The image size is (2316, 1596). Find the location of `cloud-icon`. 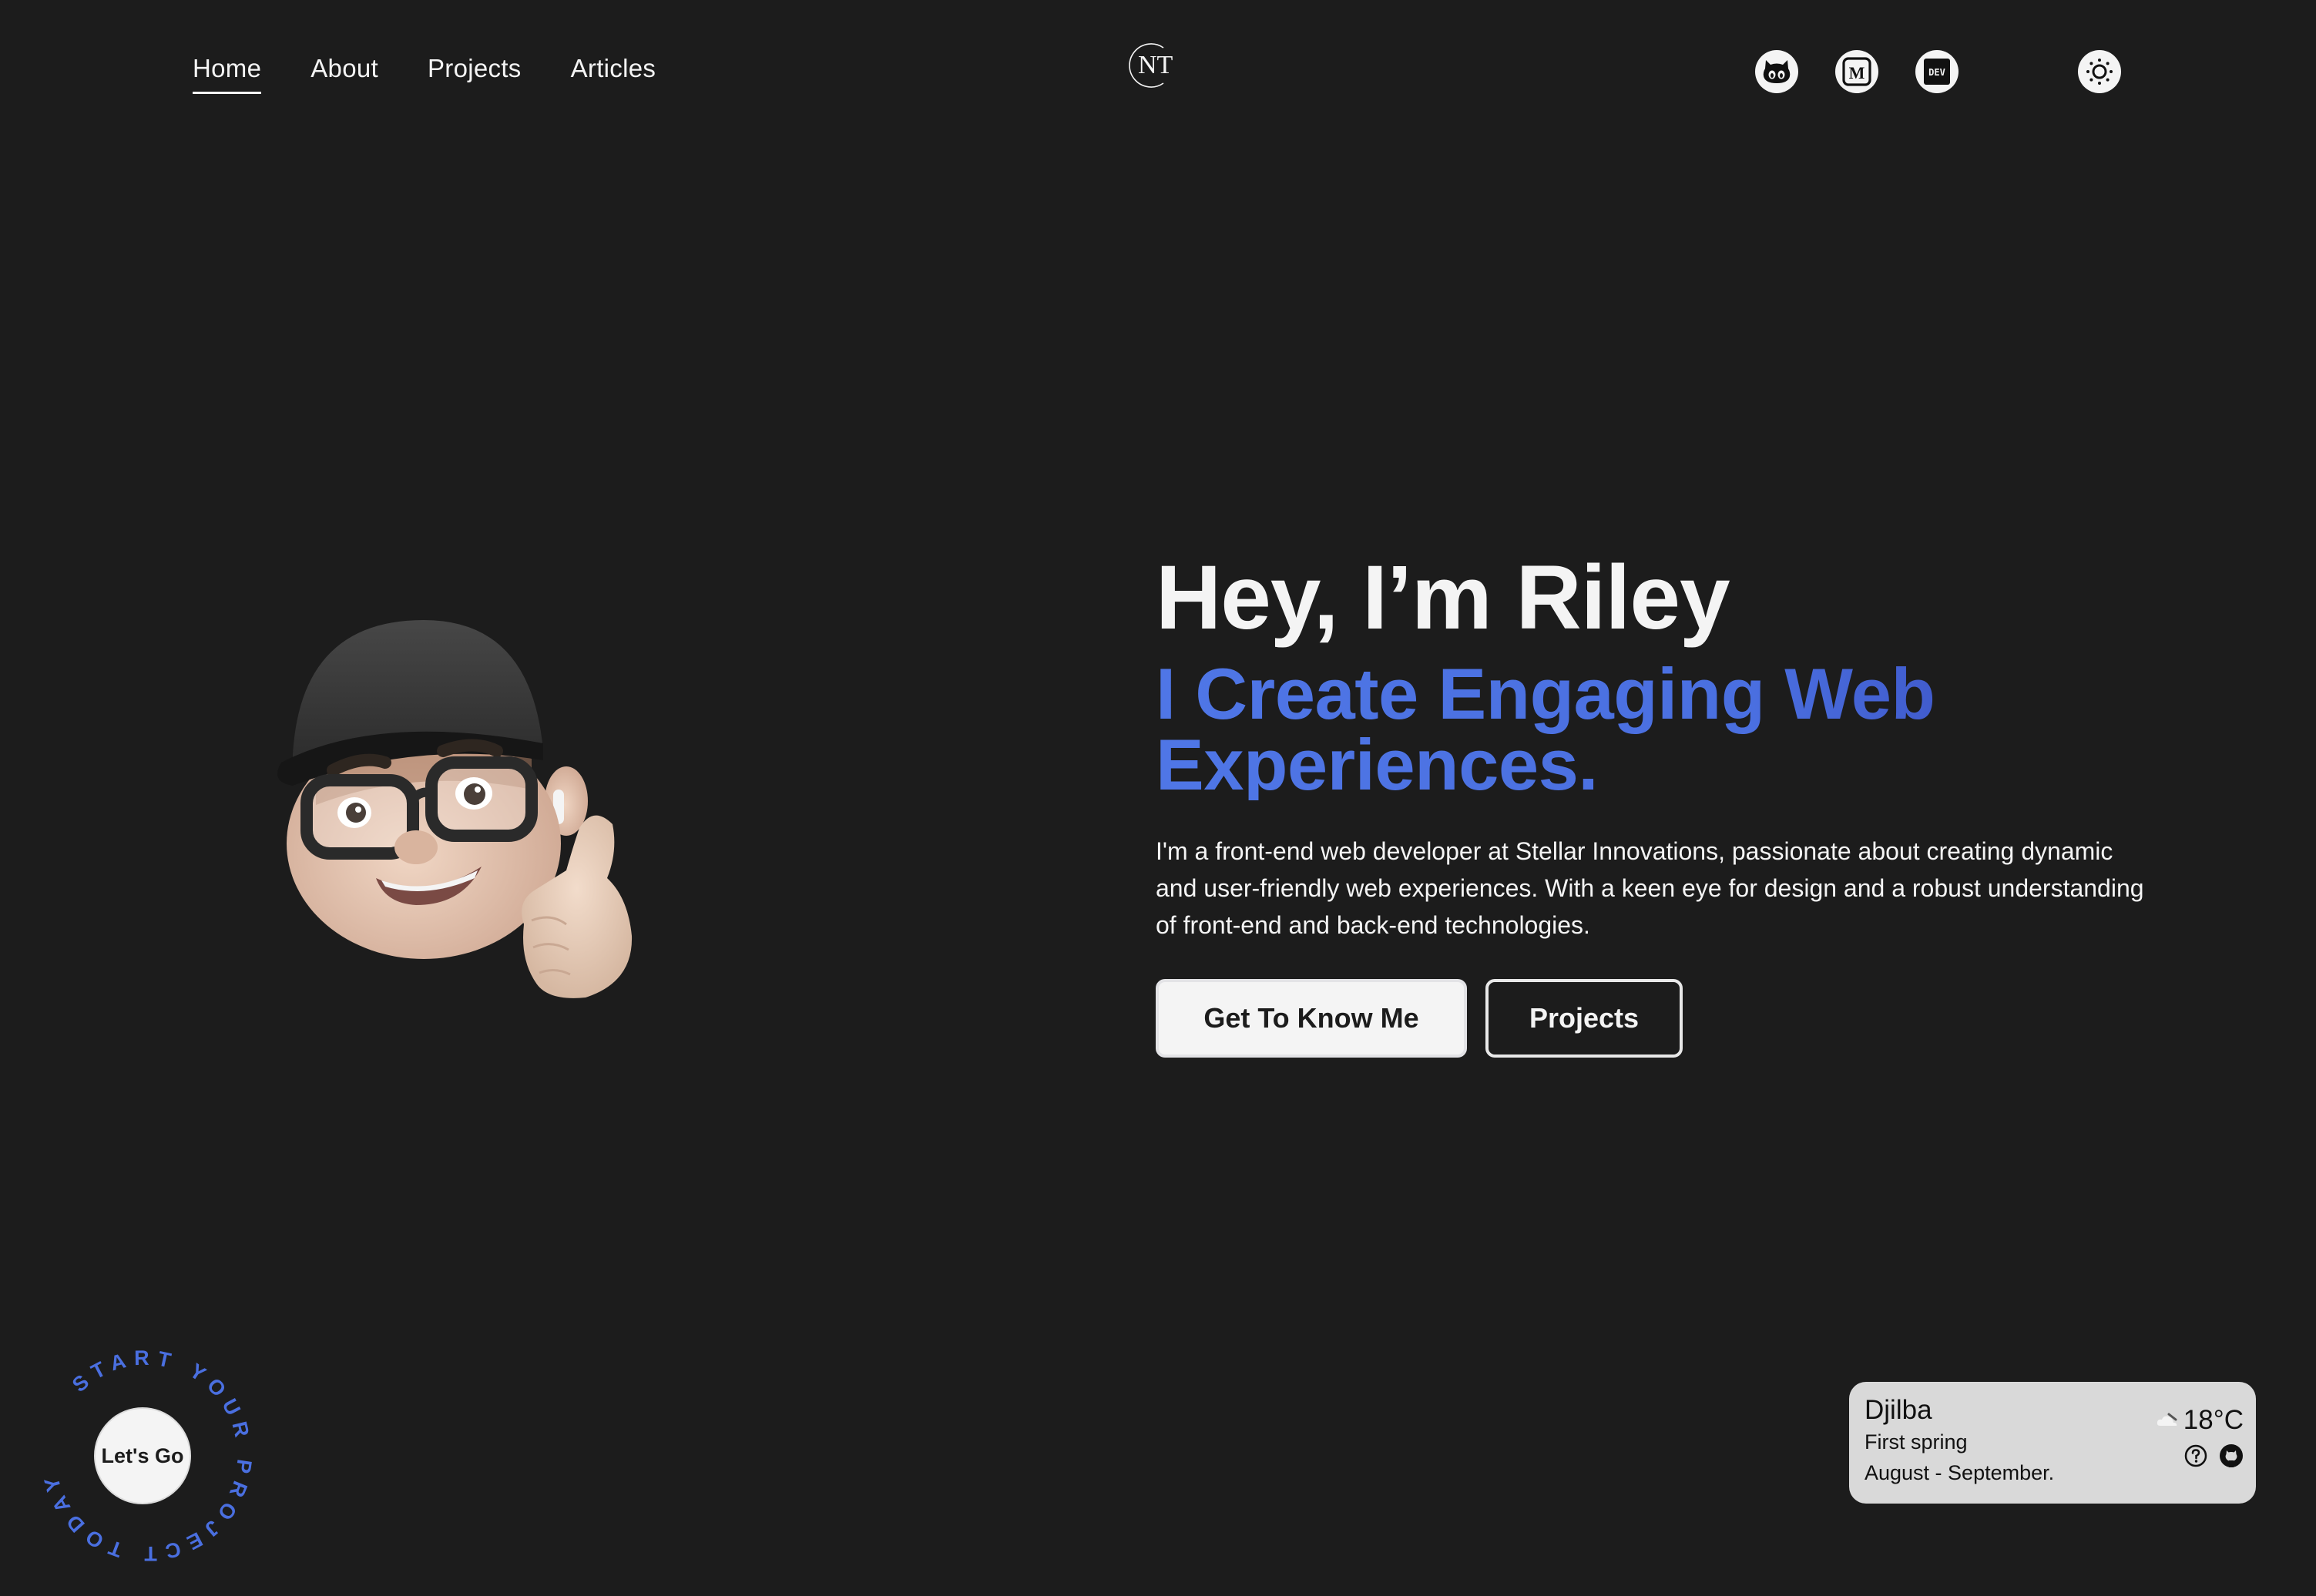

cloud-icon is located at coordinates (2167, 1419).